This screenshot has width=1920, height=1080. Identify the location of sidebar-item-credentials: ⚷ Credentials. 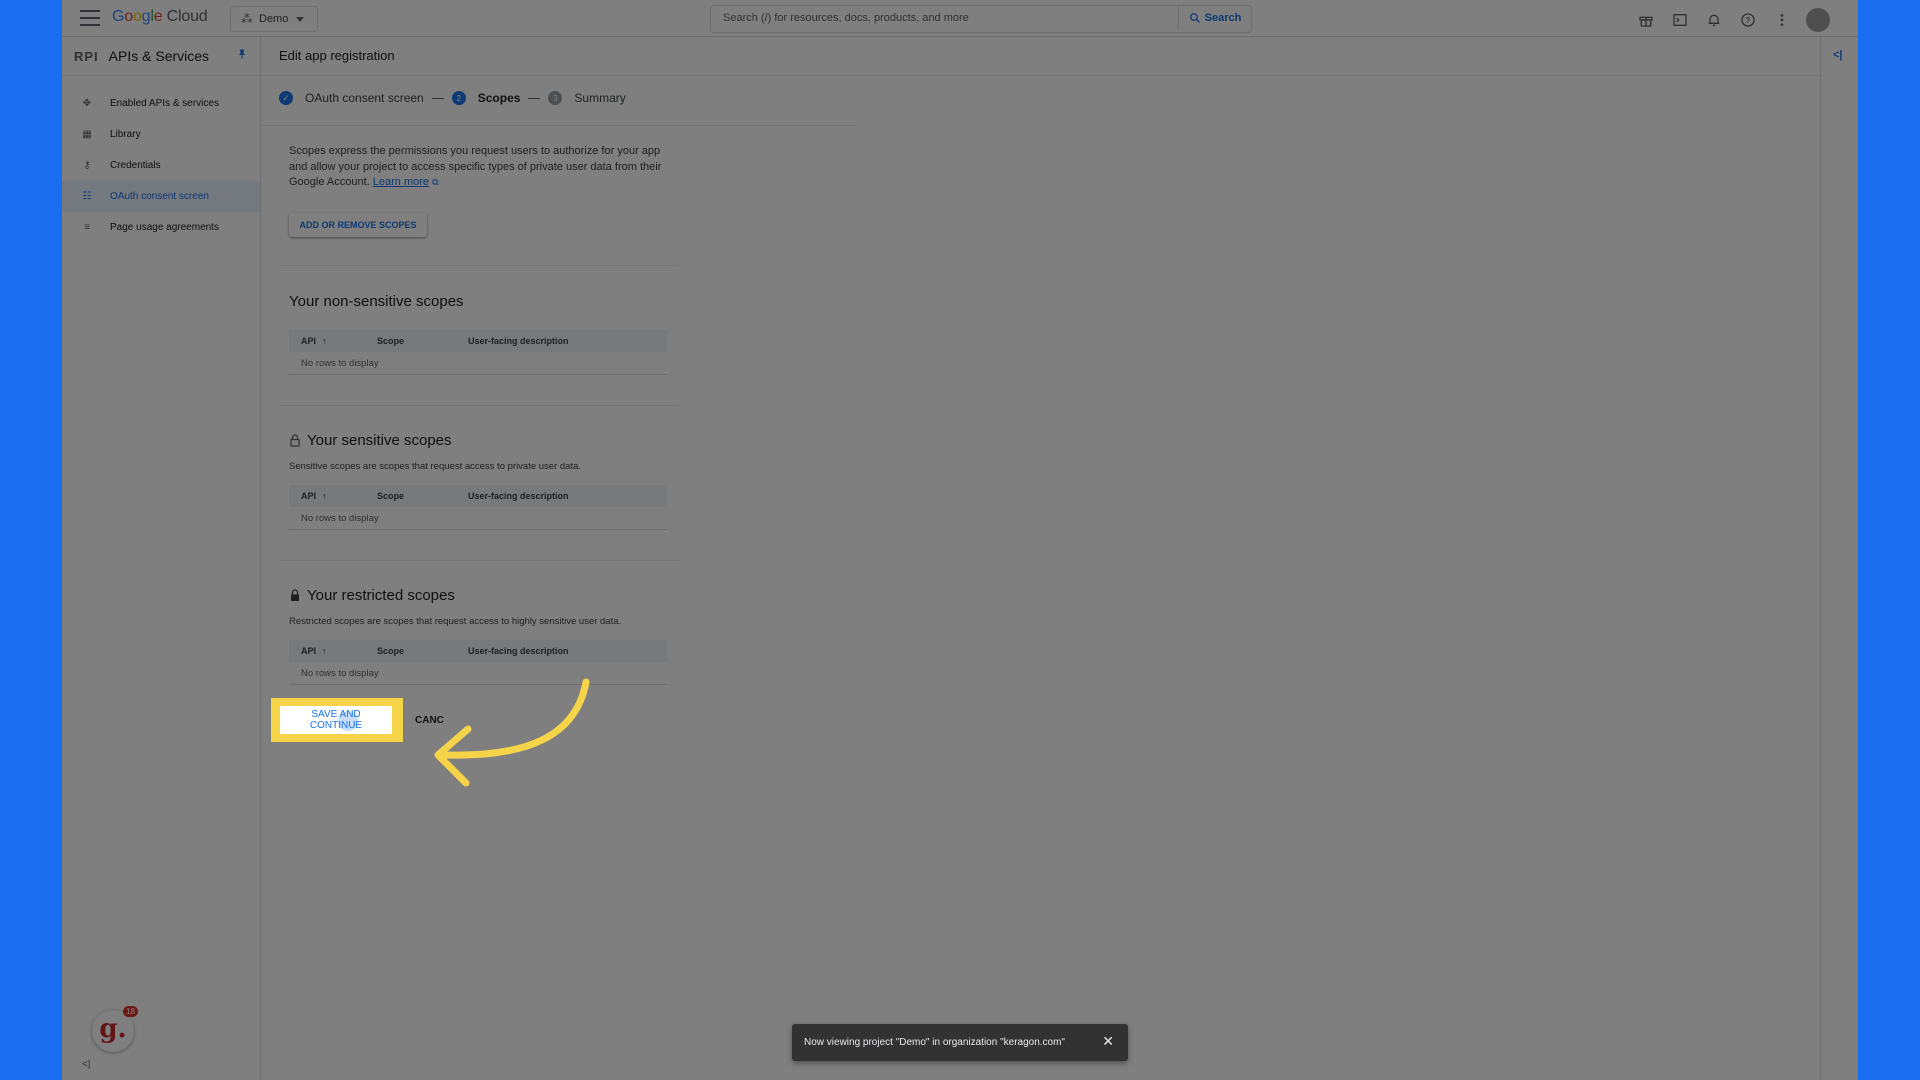
(161, 165).